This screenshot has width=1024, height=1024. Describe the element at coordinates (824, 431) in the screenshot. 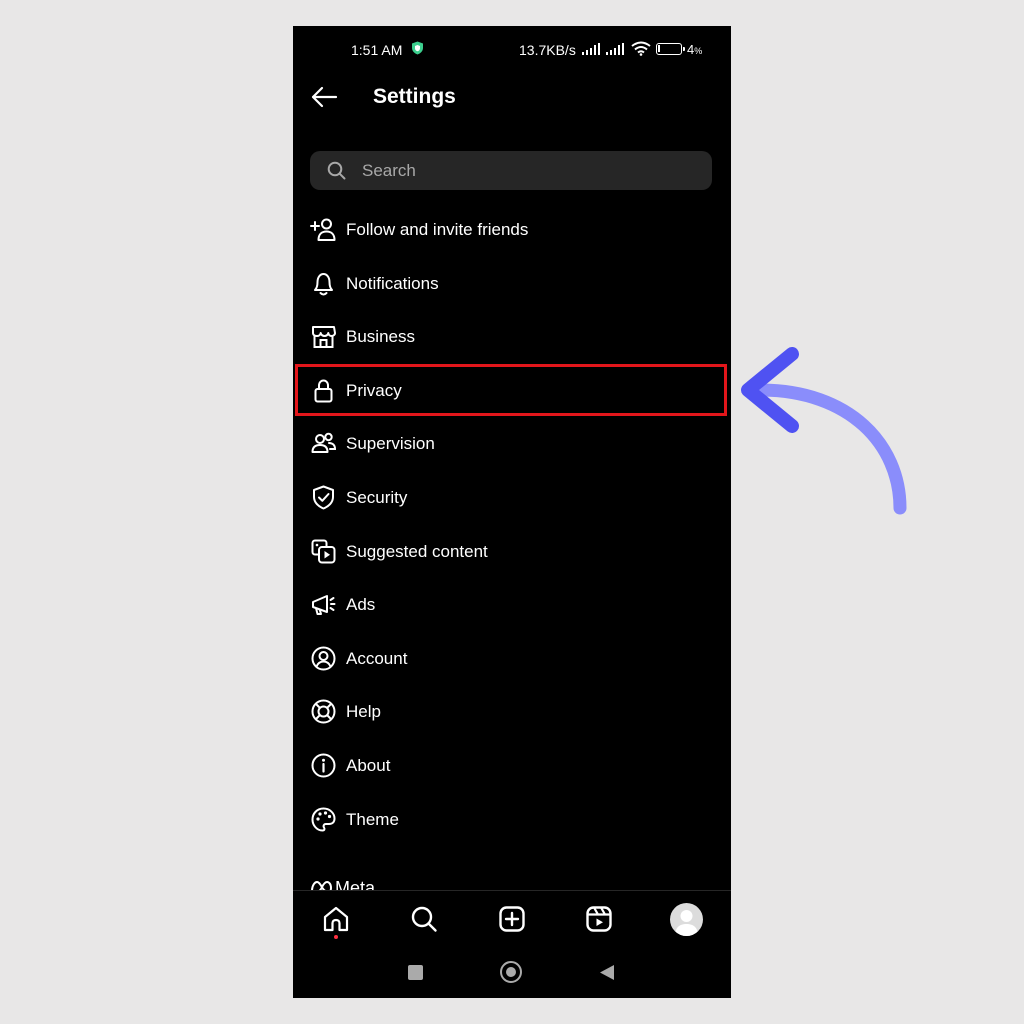

I see `pointer-arrow-icon` at that location.